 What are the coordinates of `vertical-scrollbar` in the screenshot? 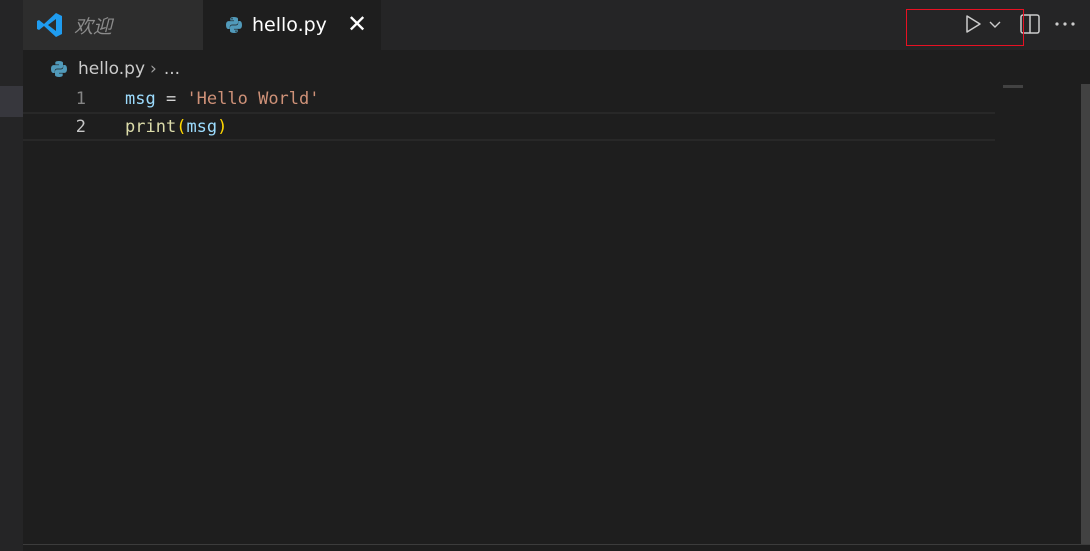 It's located at (1085, 314).